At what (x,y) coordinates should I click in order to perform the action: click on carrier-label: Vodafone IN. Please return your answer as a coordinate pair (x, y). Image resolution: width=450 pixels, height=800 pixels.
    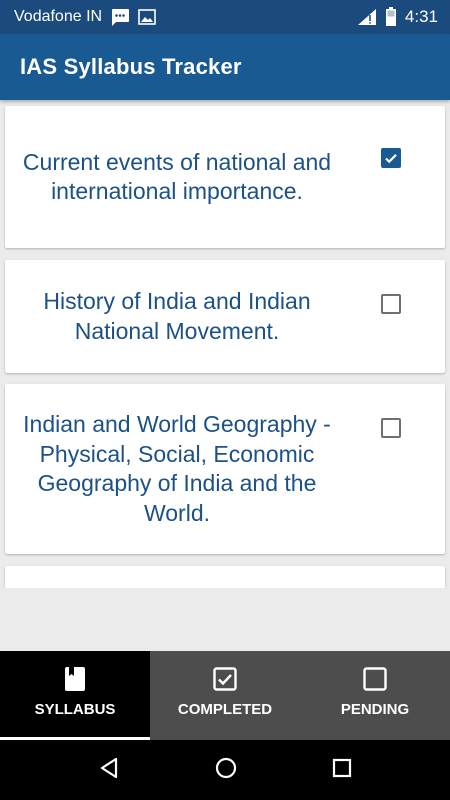
    Looking at the image, I should click on (58, 16).